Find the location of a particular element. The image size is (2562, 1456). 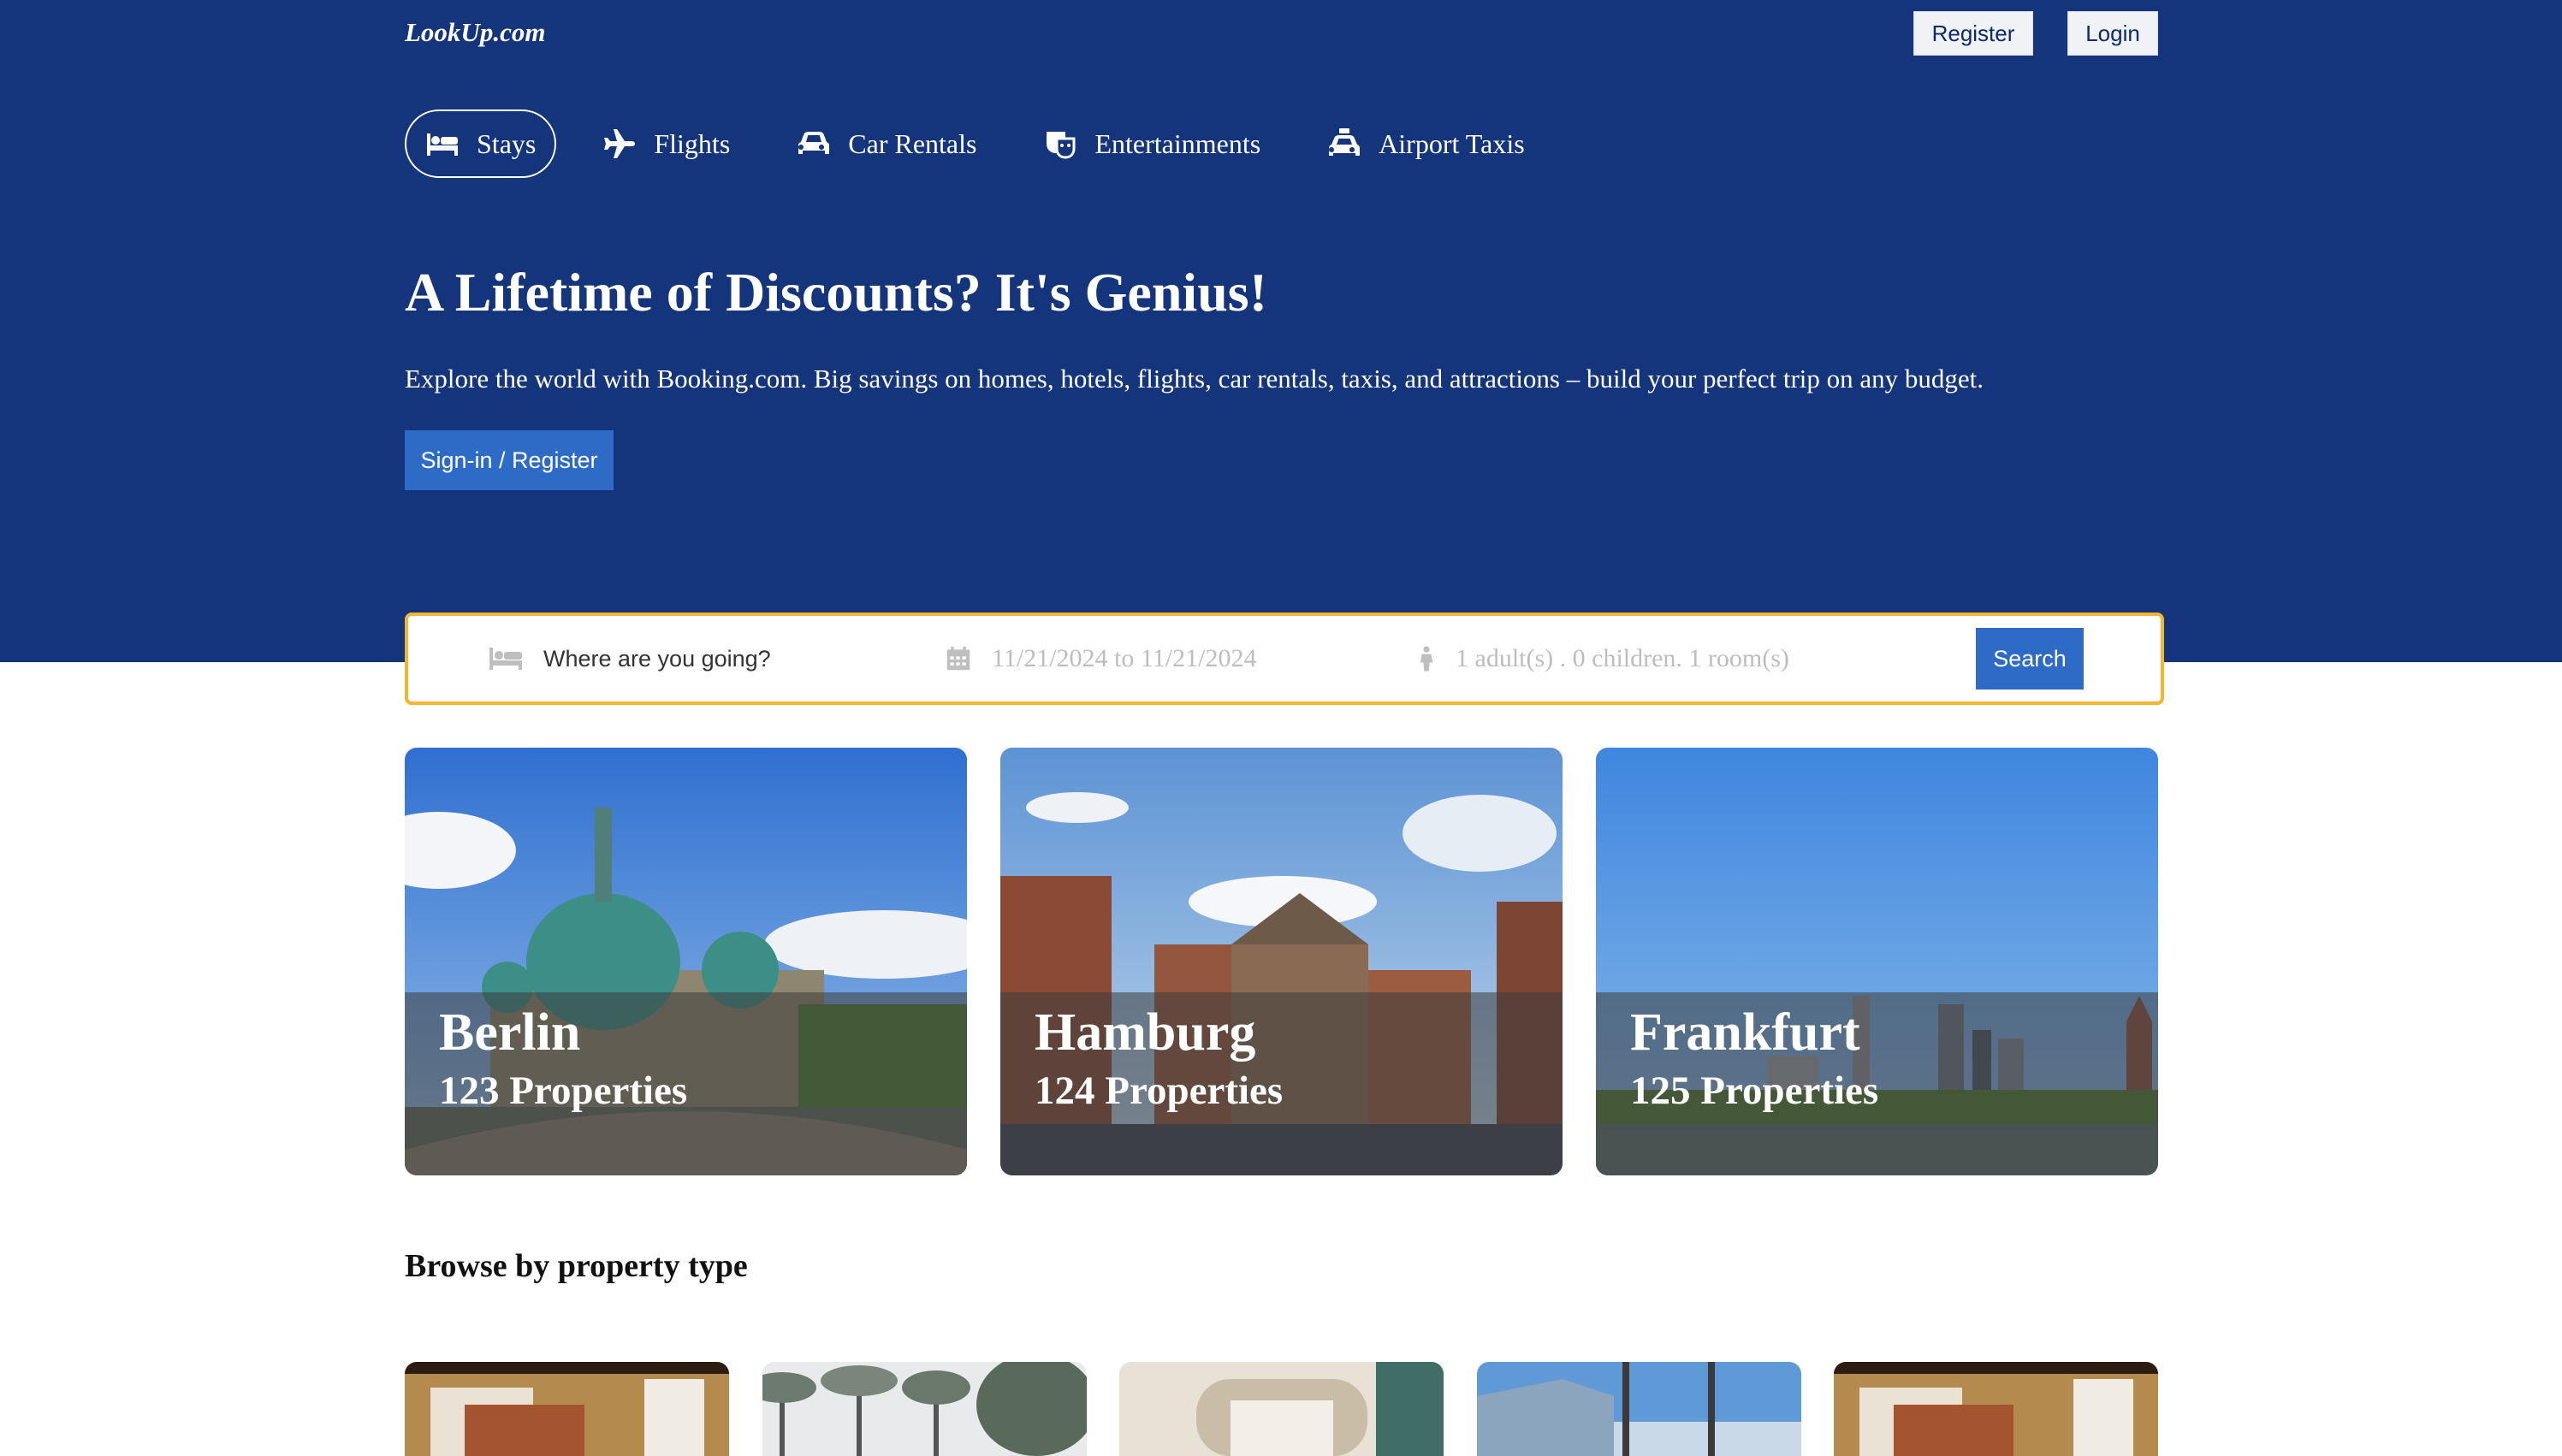

city-card-berlin: Berlin 123 Properties is located at coordinates (686, 961).